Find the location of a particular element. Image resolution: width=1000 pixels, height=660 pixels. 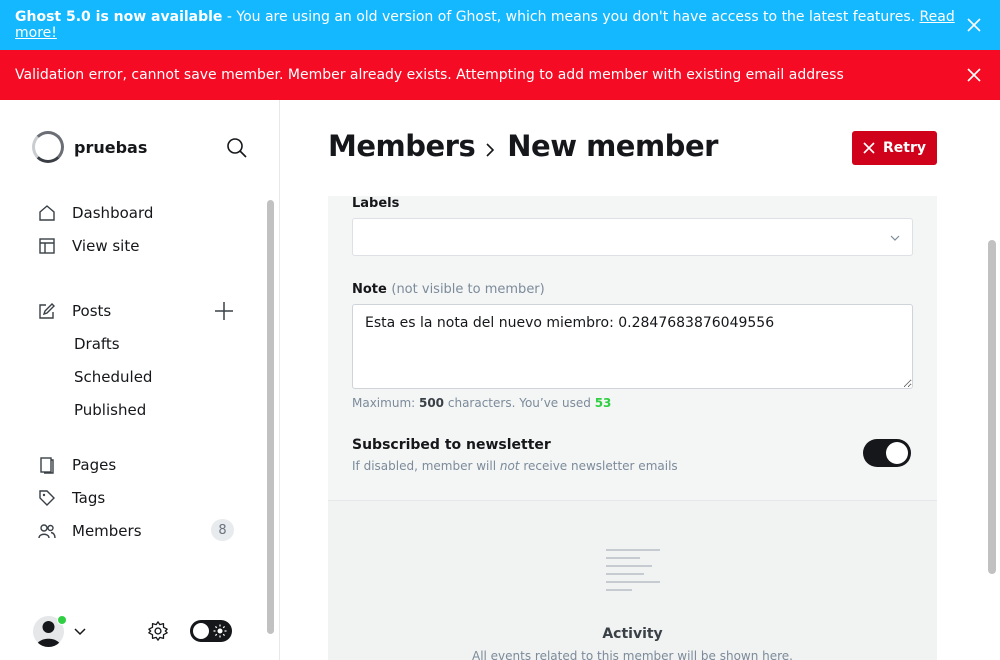

sidebar-item-label: Posts is located at coordinates (92, 311).